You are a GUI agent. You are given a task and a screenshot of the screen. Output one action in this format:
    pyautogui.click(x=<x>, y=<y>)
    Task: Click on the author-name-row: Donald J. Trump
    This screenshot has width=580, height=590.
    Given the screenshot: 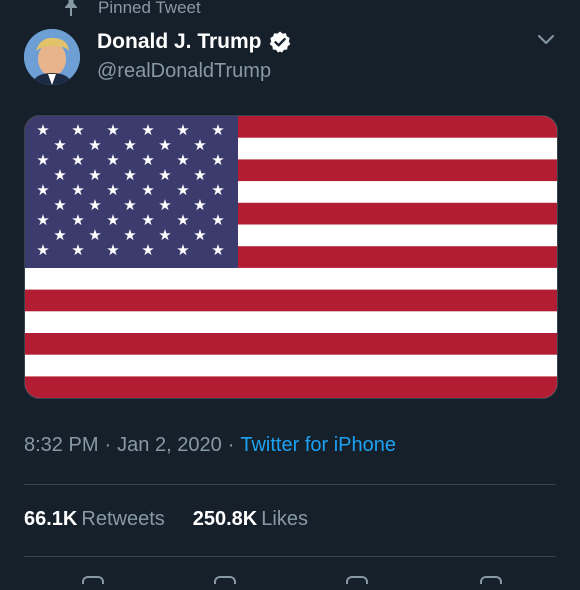 What is the action you would take?
    pyautogui.click(x=194, y=42)
    